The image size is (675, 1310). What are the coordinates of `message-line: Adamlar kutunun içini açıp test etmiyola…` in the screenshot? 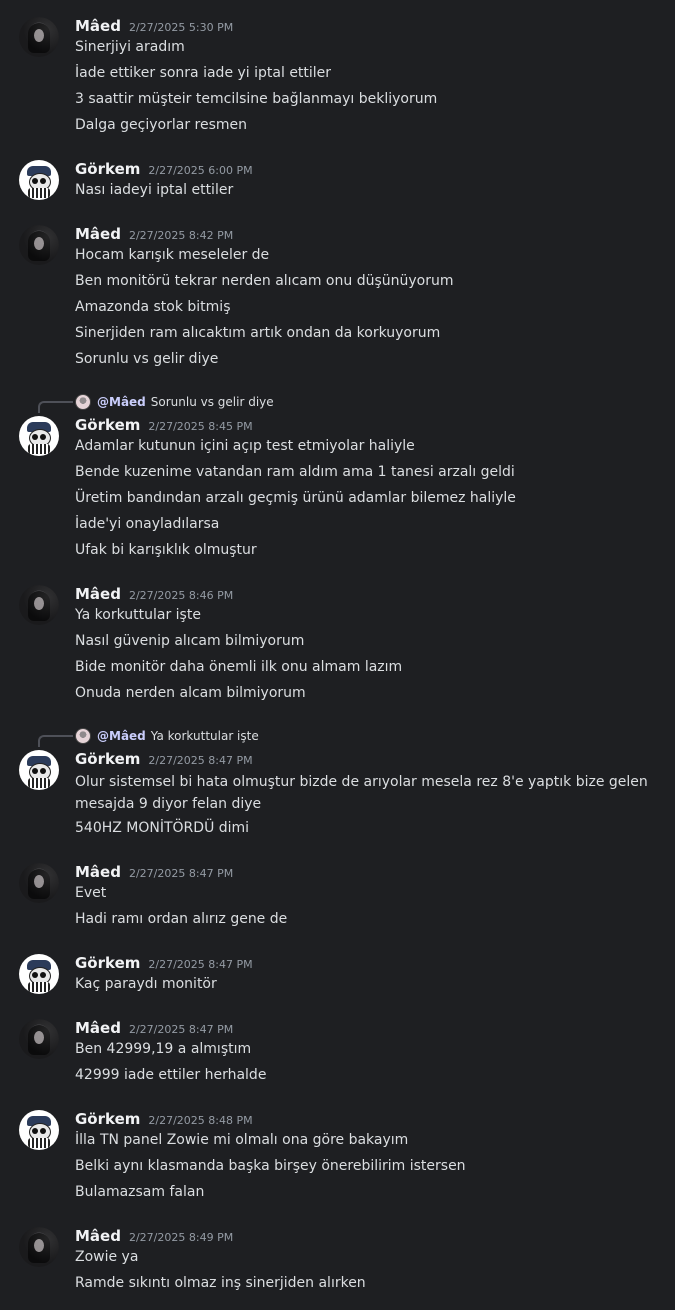 It's located at (245, 446).